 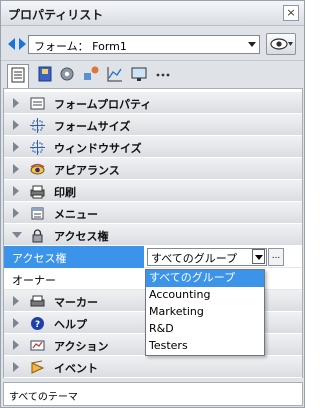 What do you see at coordinates (152, 74) in the screenshot?
I see `category-toolbar` at bounding box center [152, 74].